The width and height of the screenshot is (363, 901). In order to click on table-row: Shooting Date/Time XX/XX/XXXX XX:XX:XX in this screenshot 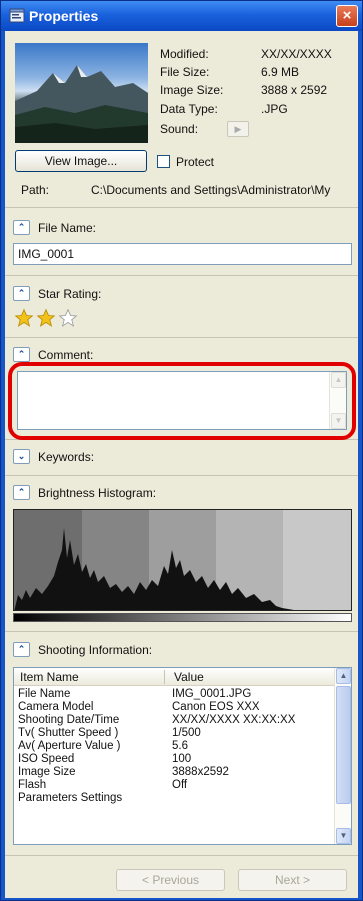, I will do `click(174, 720)`.